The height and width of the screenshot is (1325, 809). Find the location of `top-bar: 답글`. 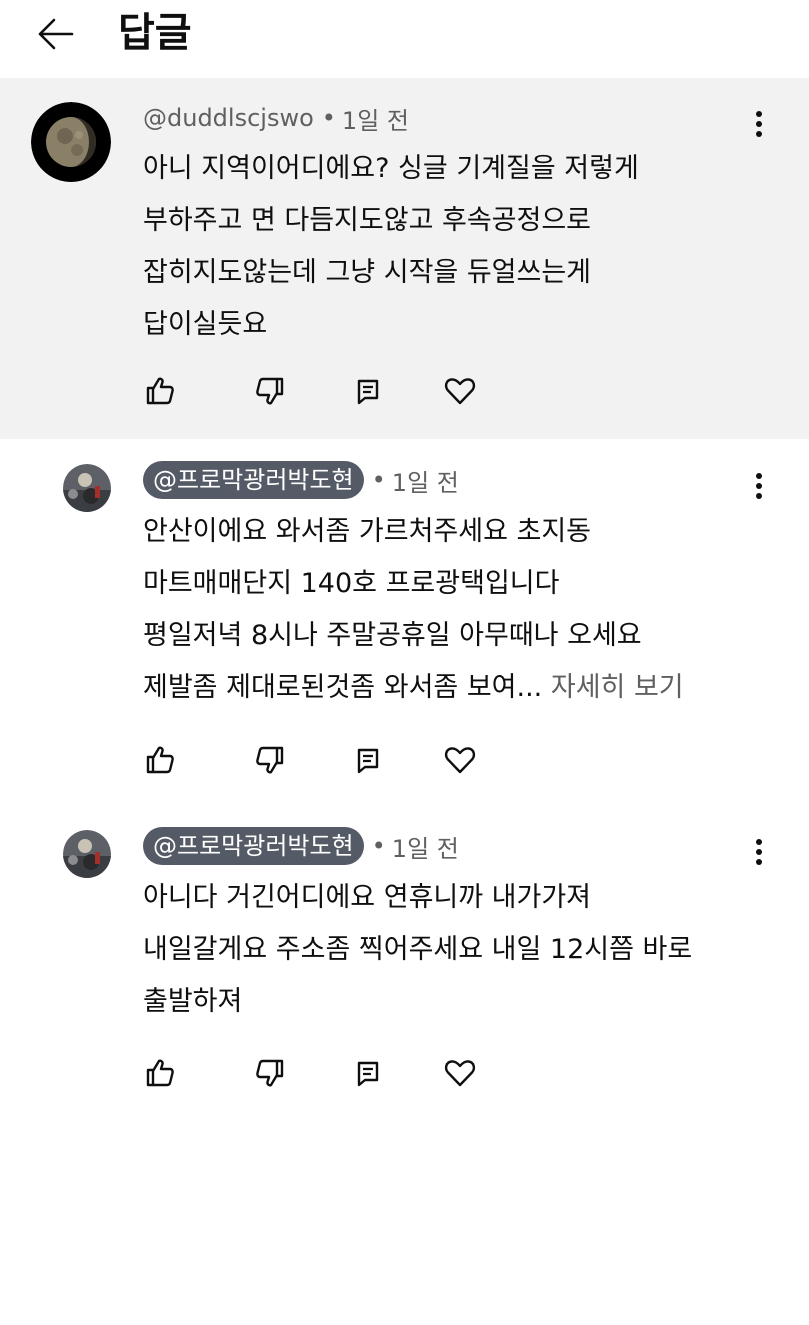

top-bar: 답글 is located at coordinates (404, 39).